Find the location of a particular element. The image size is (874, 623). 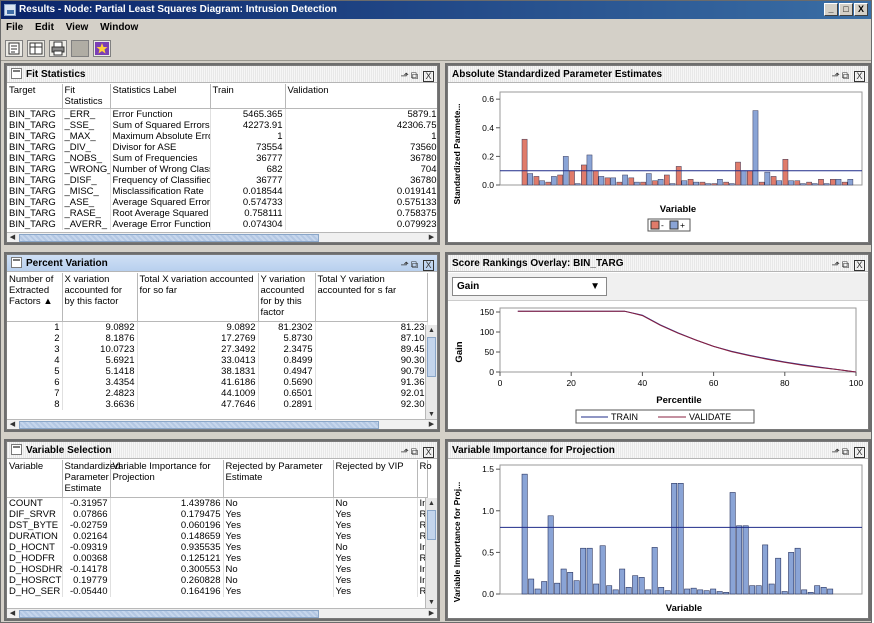

column-header: Total X variation accounted for so far is located at coordinates (198, 297).